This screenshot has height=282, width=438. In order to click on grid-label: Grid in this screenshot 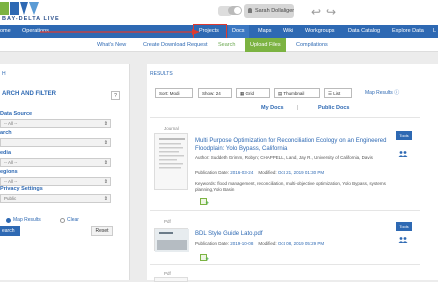, I will do `click(250, 93)`.